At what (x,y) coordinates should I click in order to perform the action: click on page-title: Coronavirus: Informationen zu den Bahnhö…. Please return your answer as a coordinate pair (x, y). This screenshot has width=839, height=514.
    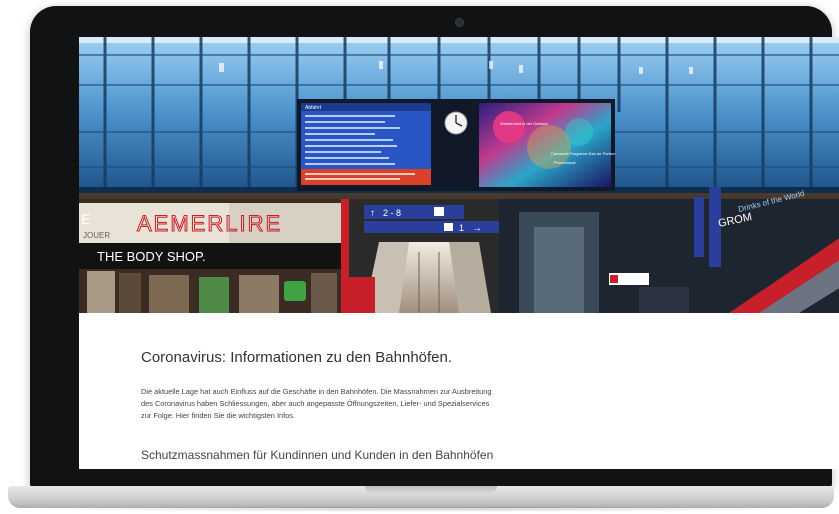
    Looking at the image, I should click on (297, 357).